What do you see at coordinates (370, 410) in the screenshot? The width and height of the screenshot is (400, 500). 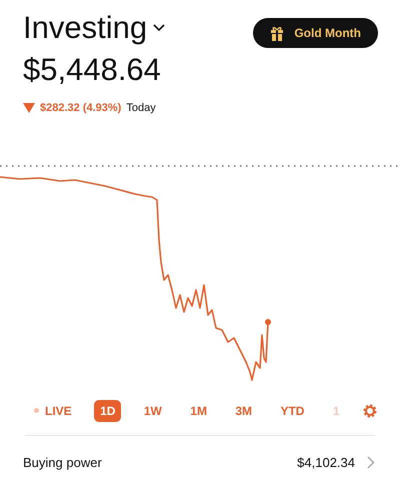 I see `settings-icon` at bounding box center [370, 410].